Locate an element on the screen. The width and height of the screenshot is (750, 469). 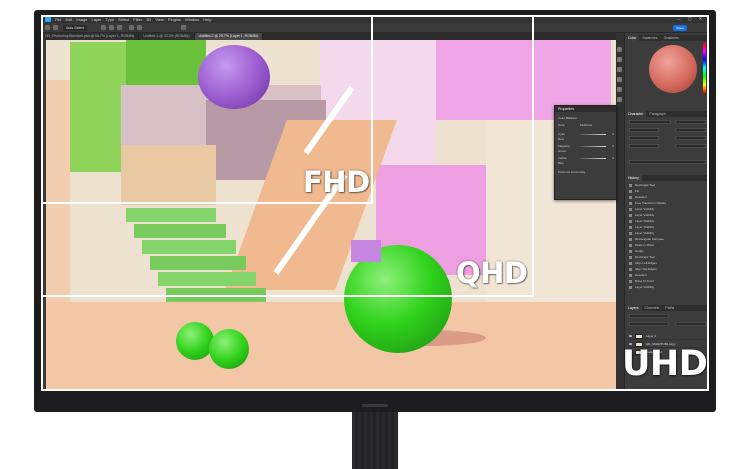
uhd-label: UHD is located at coordinates (665, 364).